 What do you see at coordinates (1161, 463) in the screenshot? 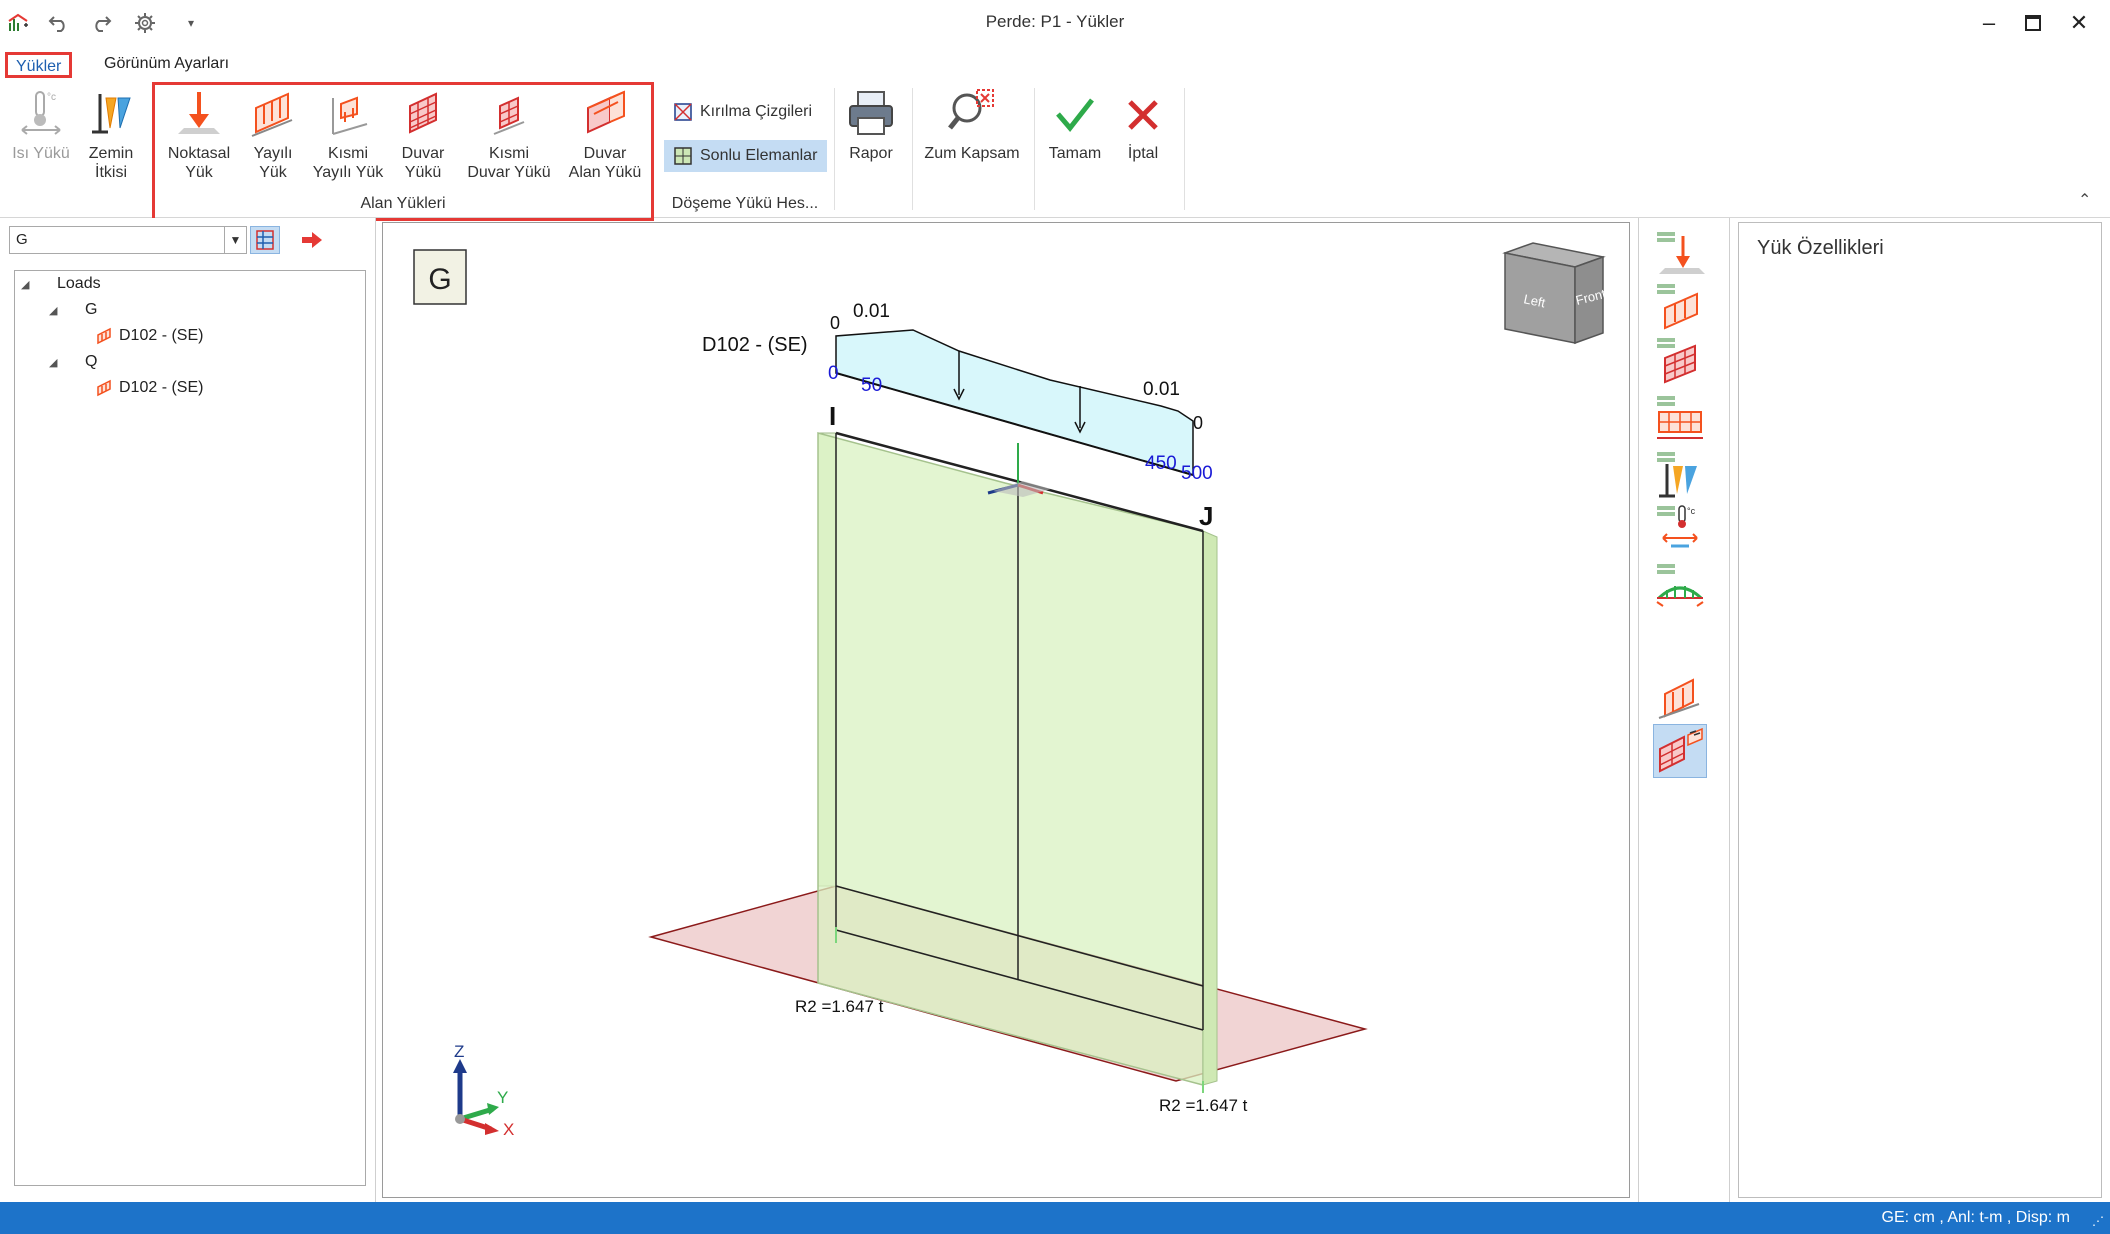
I see `position-label-450: 450` at bounding box center [1161, 463].